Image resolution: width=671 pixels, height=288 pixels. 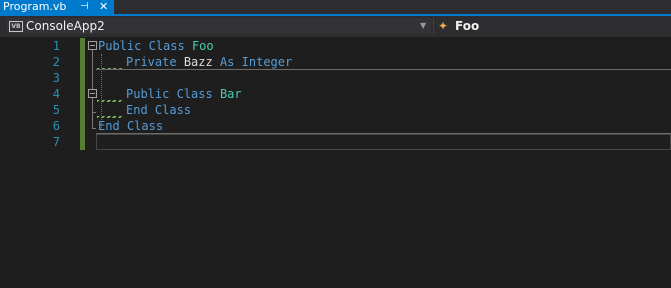 What do you see at coordinates (219, 26) in the screenshot?
I see `project-dropdown: VB ConsoleApp2 ▼` at bounding box center [219, 26].